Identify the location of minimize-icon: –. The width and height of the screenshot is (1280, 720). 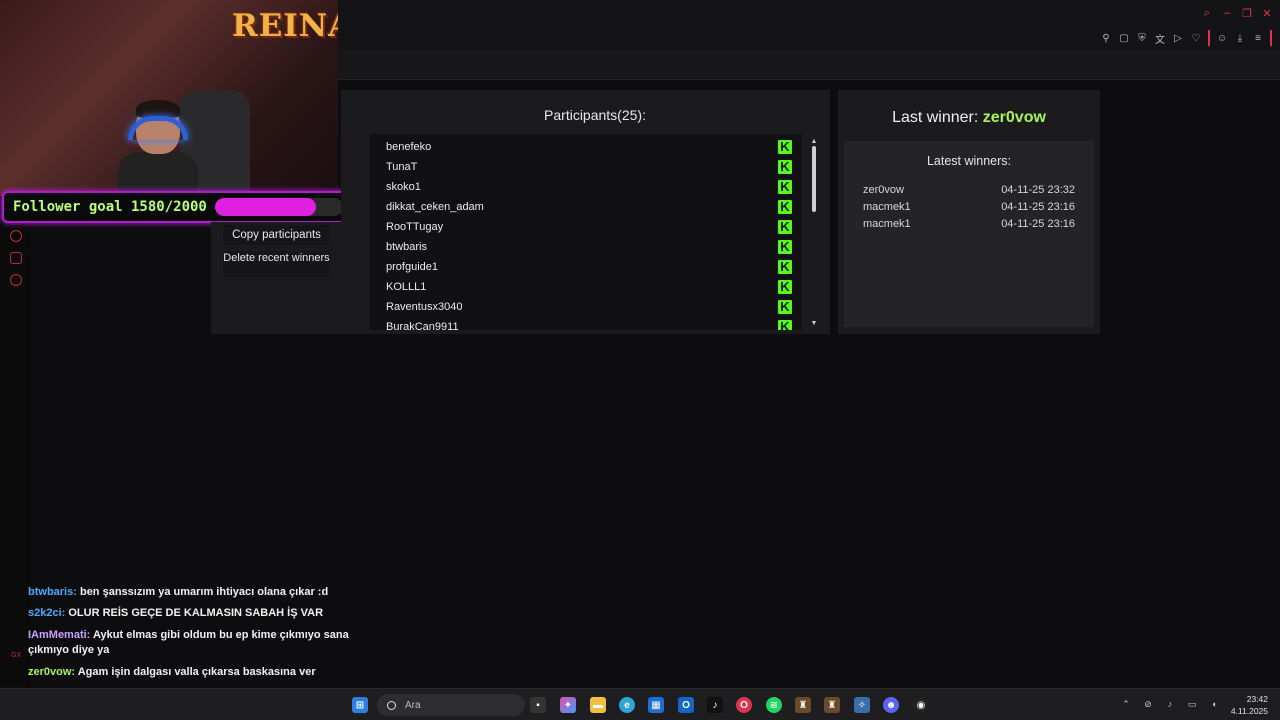
(1227, 13).